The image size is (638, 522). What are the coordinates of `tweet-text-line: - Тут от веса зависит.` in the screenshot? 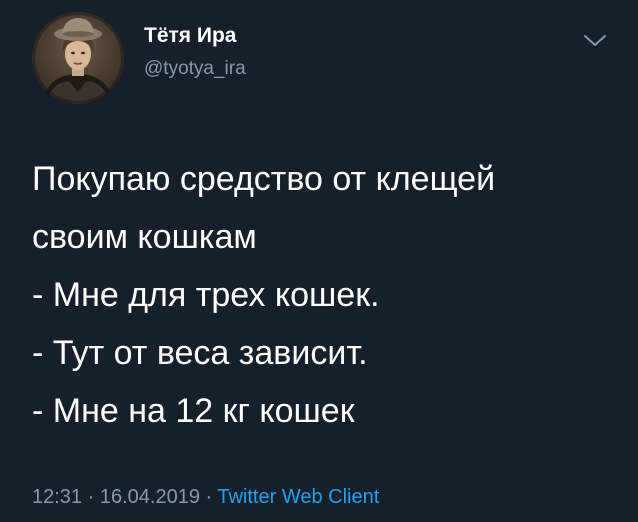 It's located at (200, 353).